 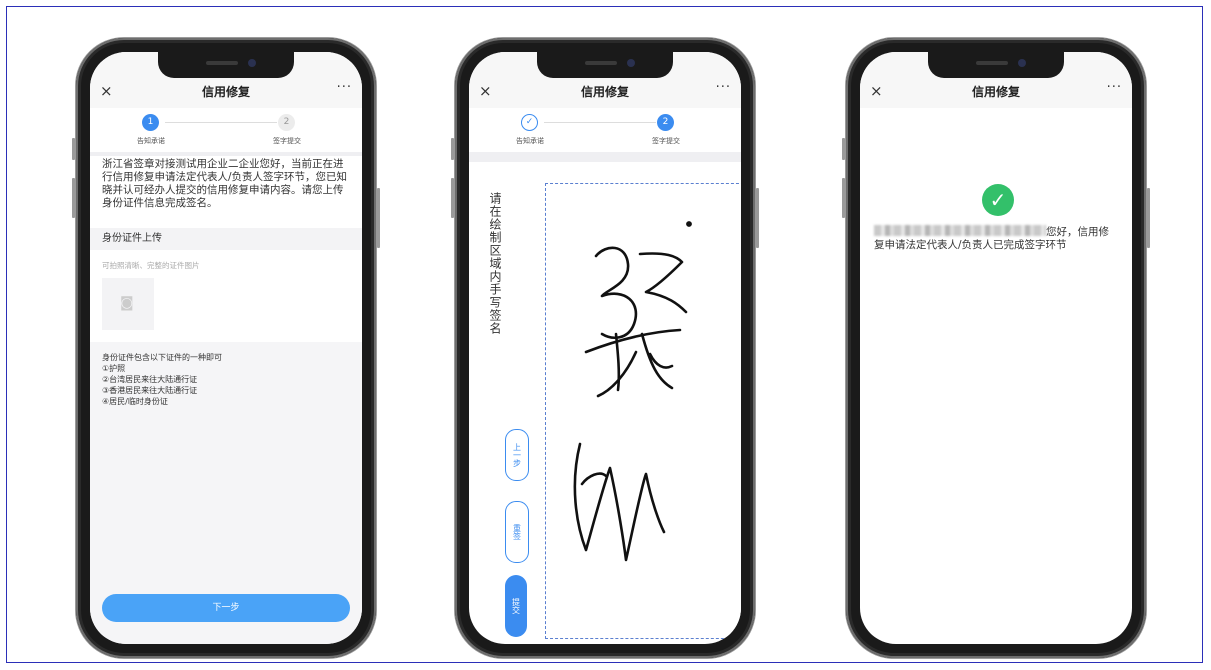 I want to click on upload-photo-button: ◙, so click(x=128, y=304).